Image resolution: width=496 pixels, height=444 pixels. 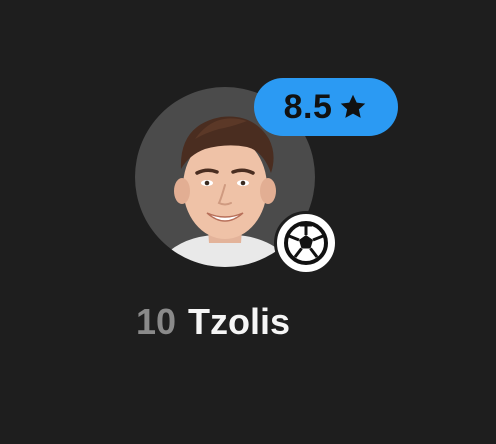 I want to click on player-label: 10 Tzolis, so click(x=213, y=322).